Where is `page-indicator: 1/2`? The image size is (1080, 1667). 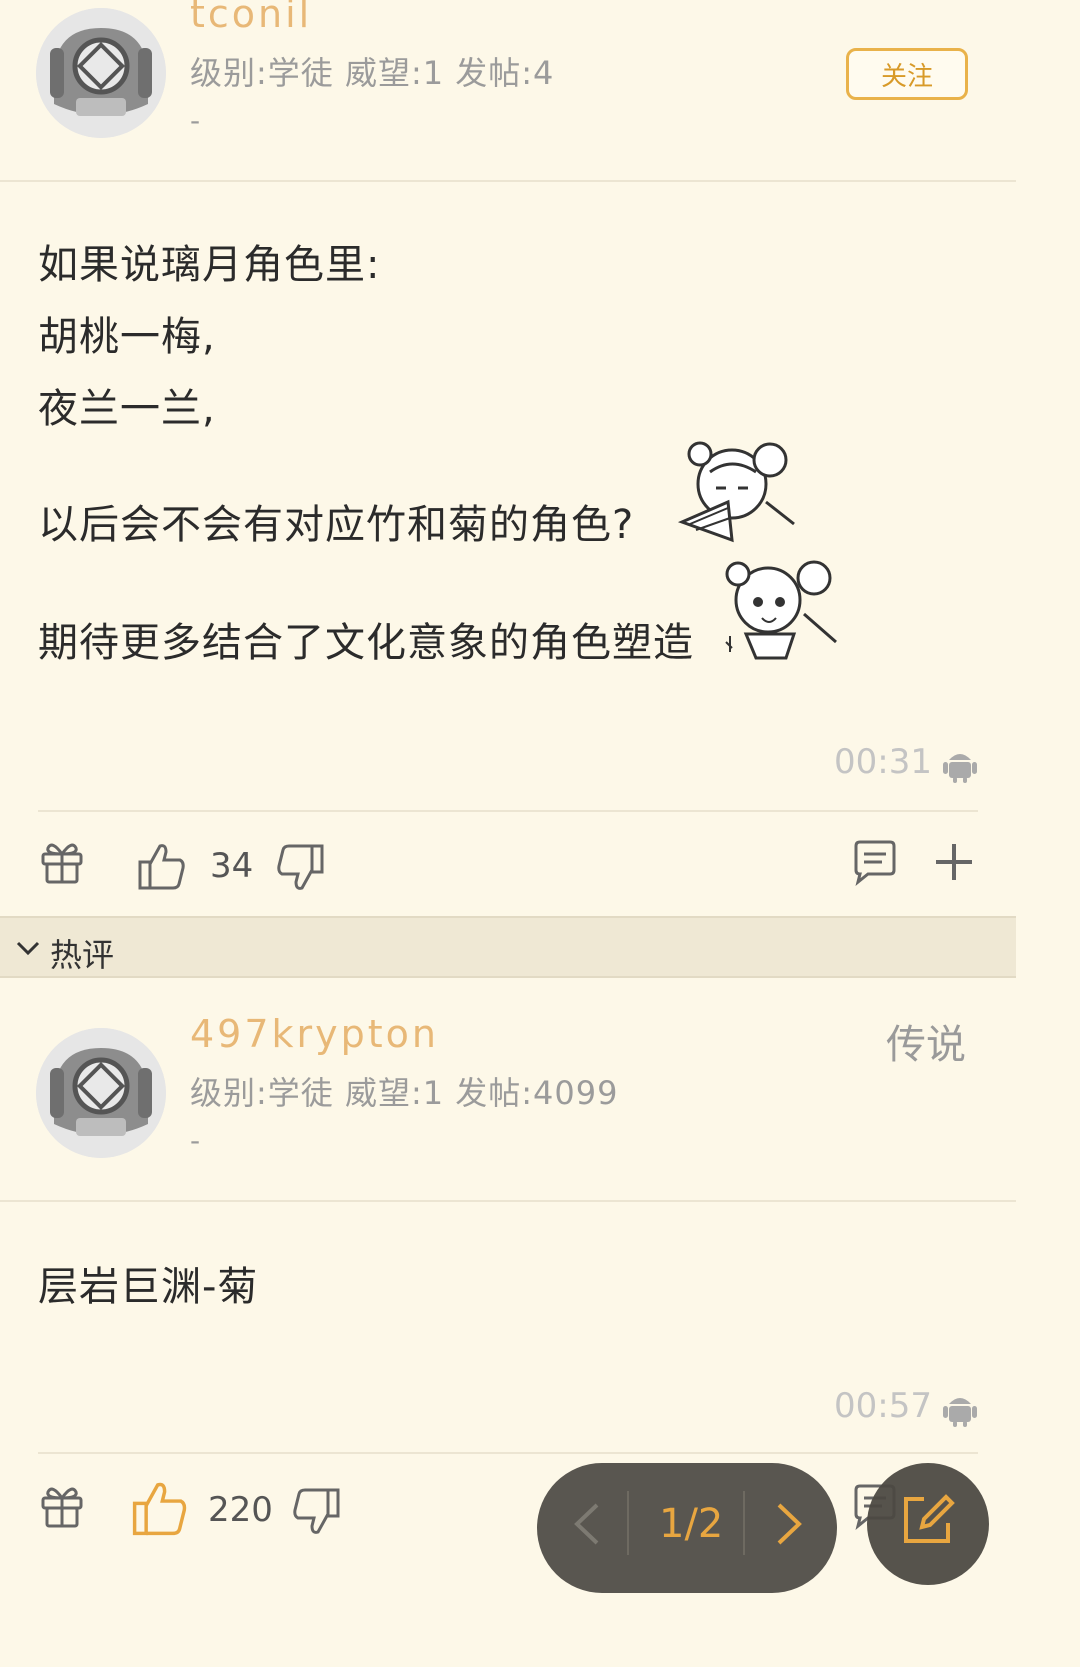 page-indicator: 1/2 is located at coordinates (691, 1524).